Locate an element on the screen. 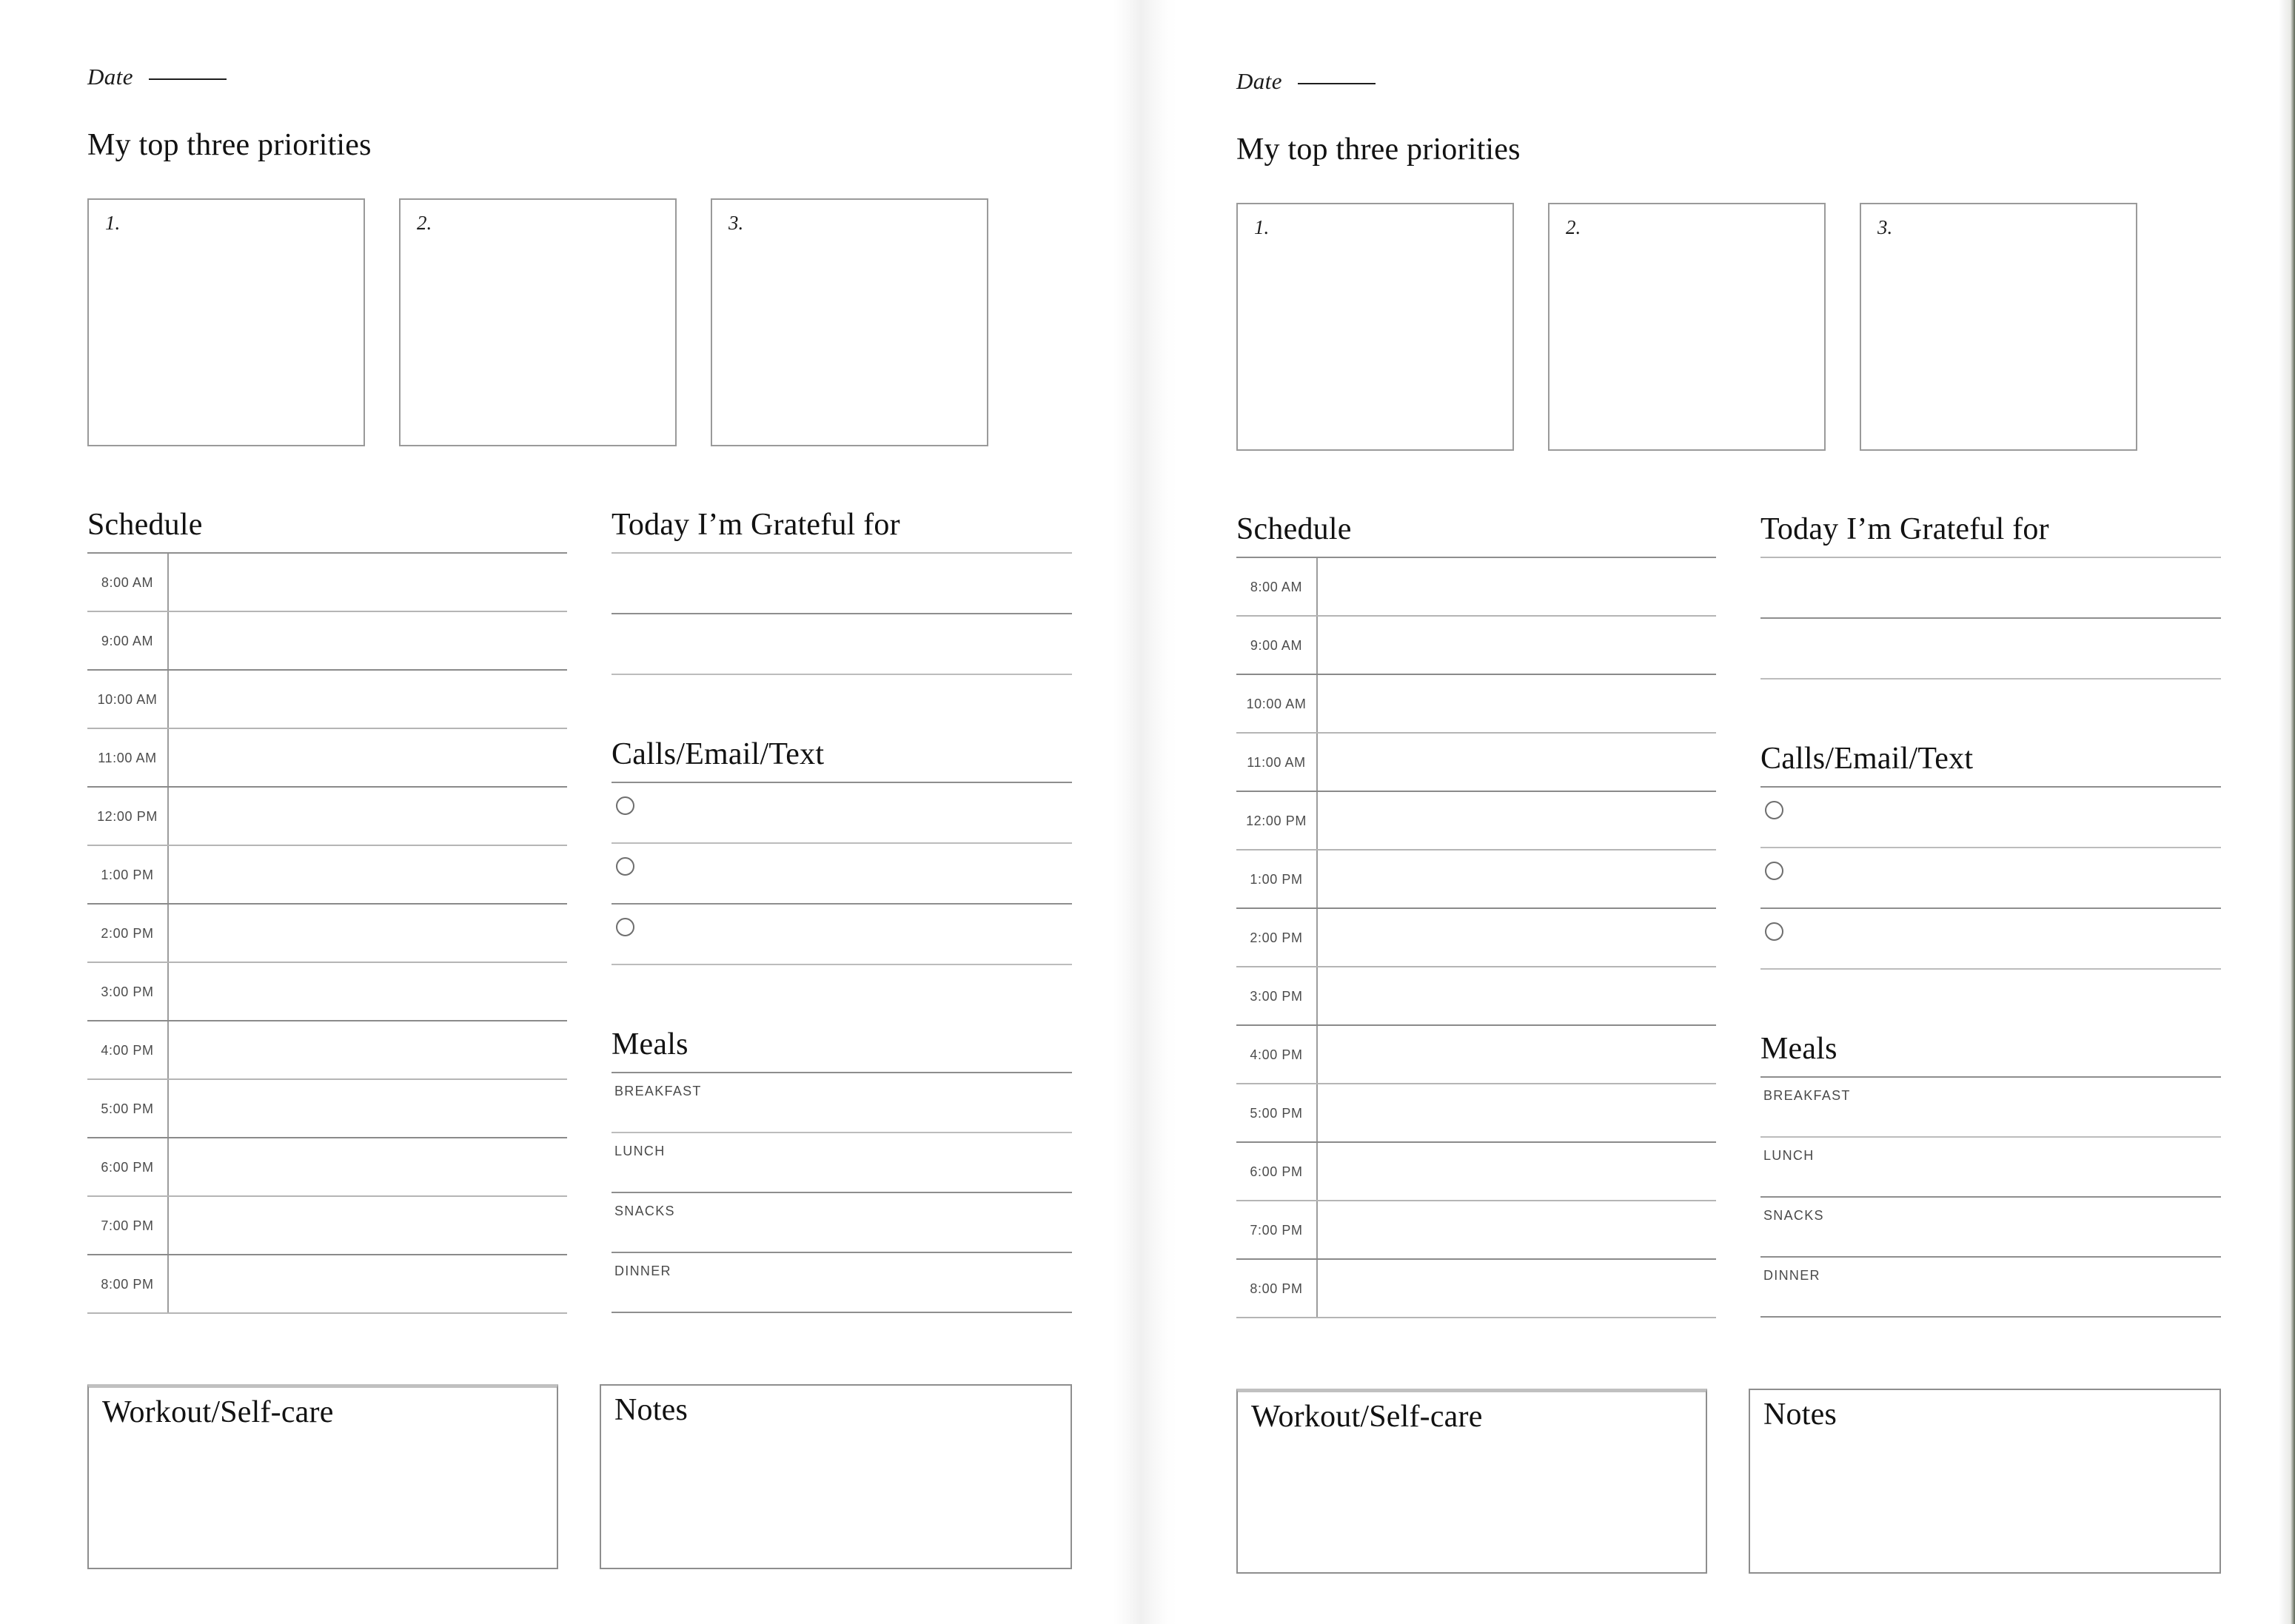  section-title-gratitude: Today I’m Grateful for is located at coordinates (756, 525).